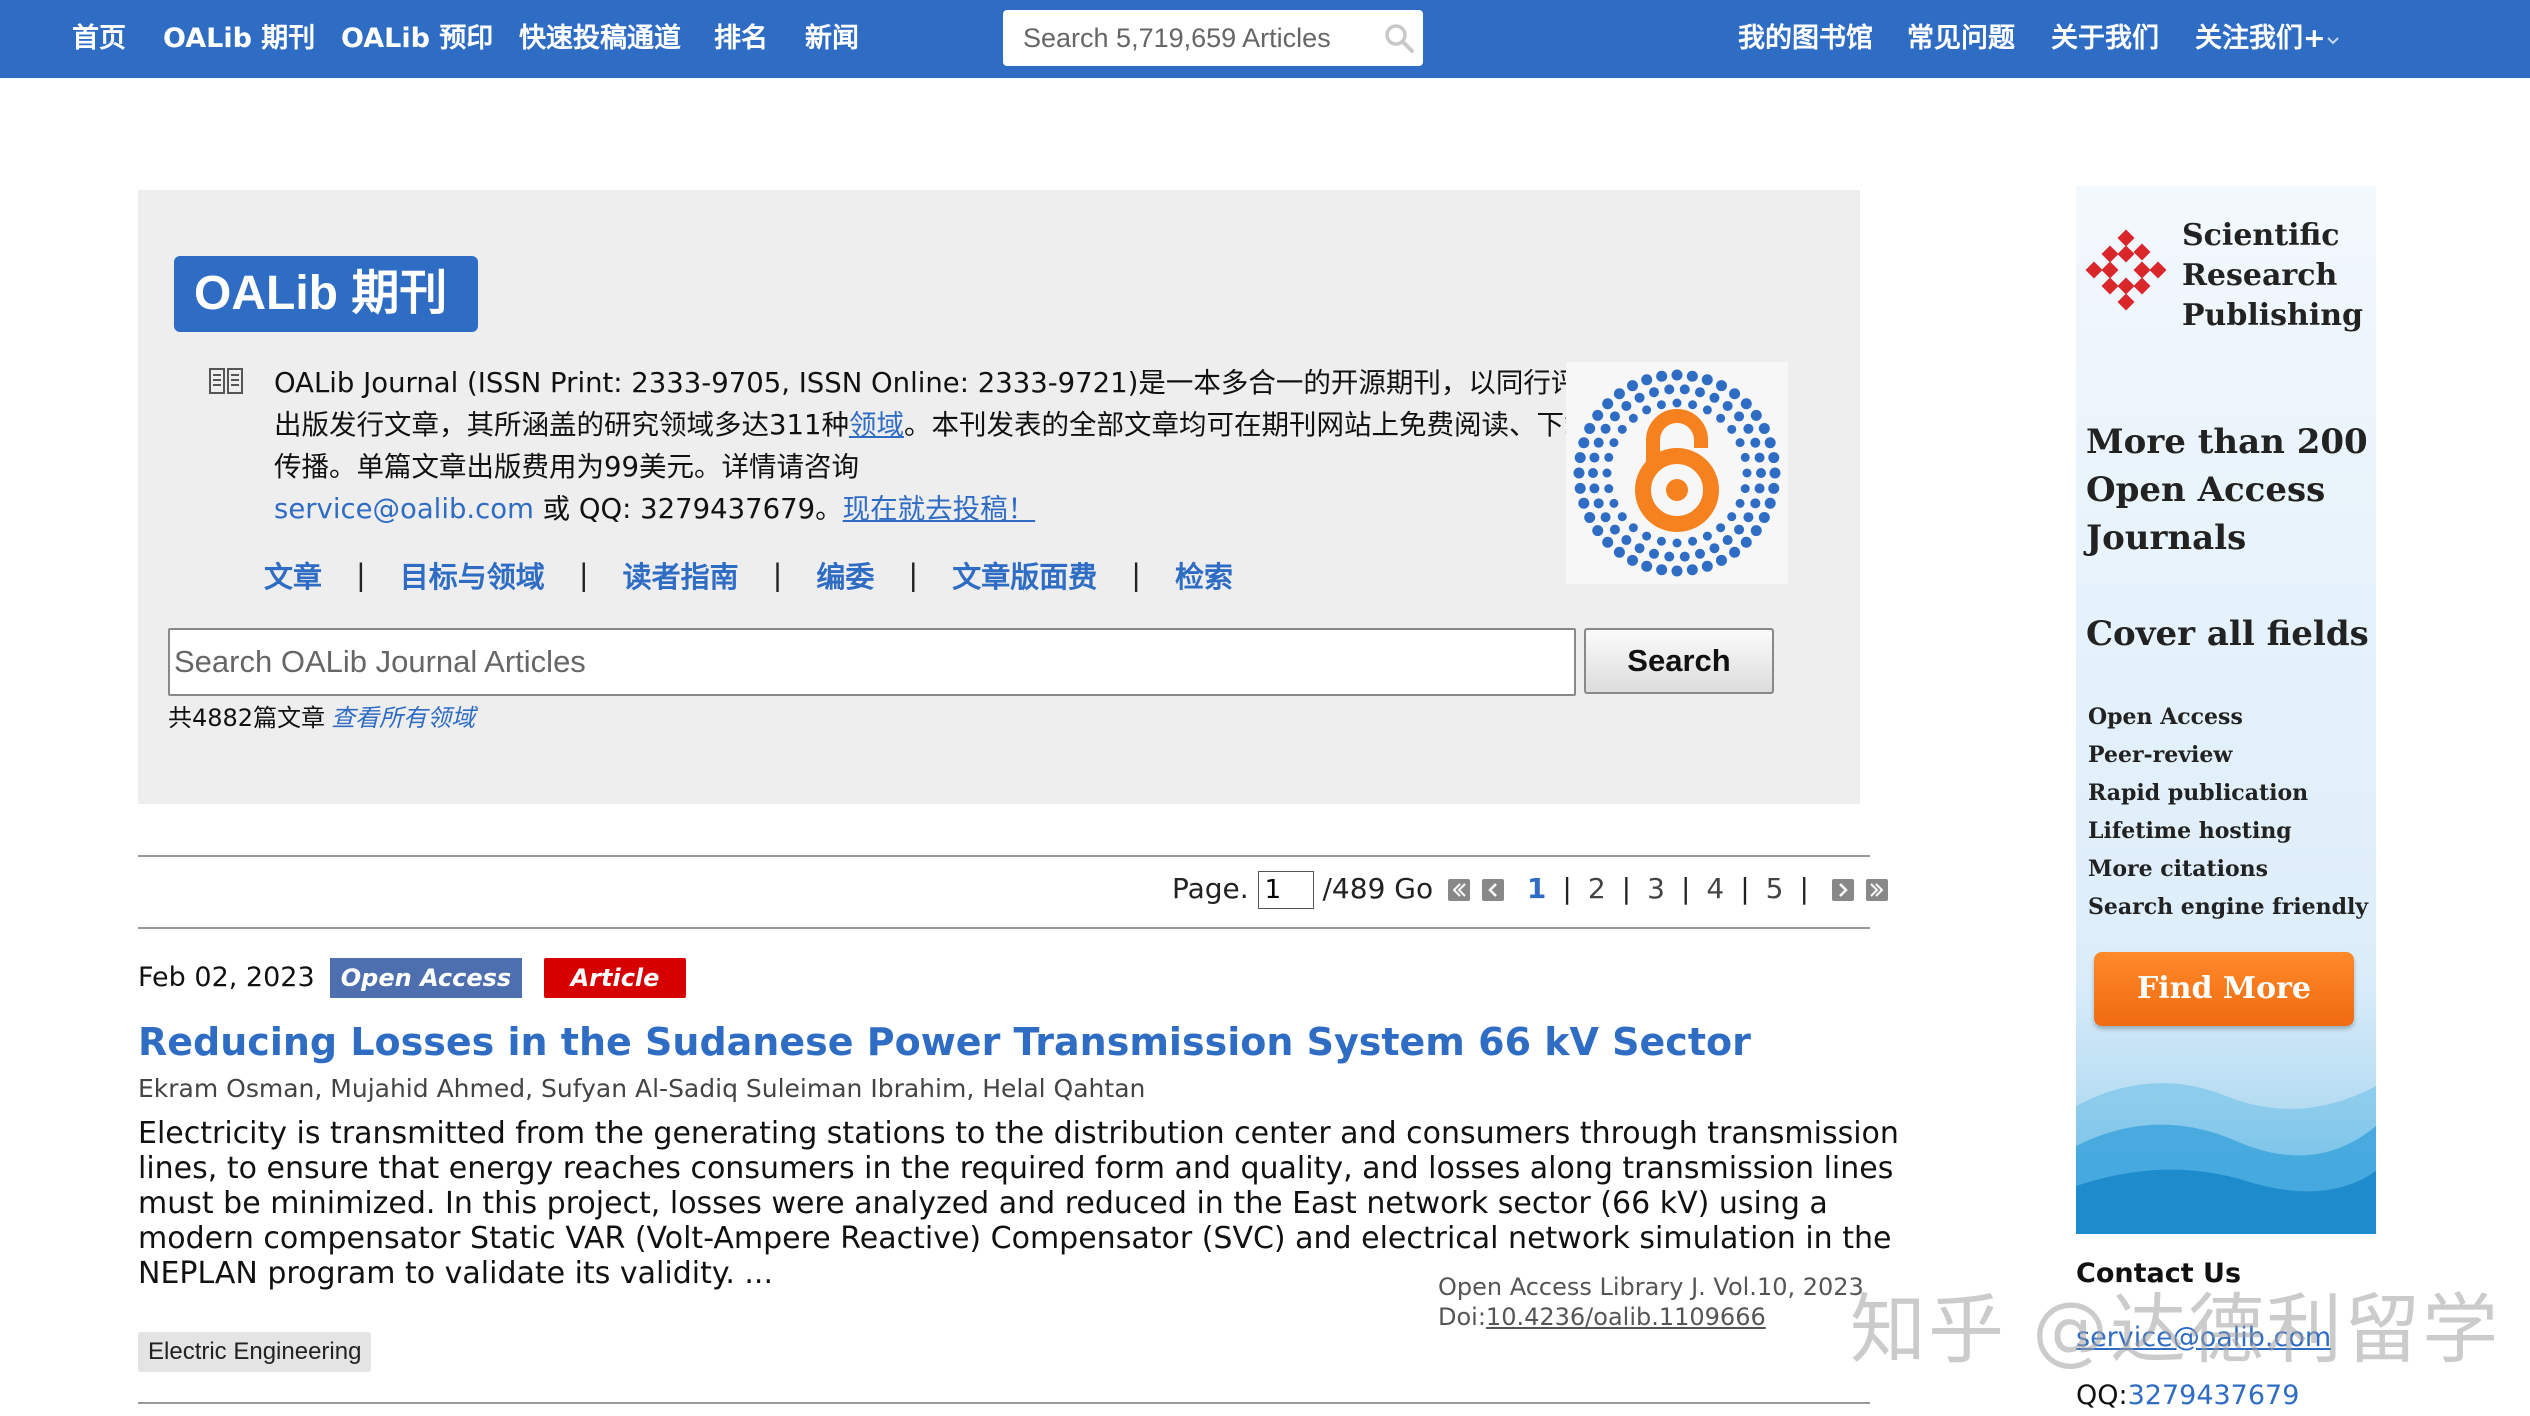 The image size is (2530, 1416). What do you see at coordinates (2178, 869) in the screenshot?
I see `ad-feature: More citations` at bounding box center [2178, 869].